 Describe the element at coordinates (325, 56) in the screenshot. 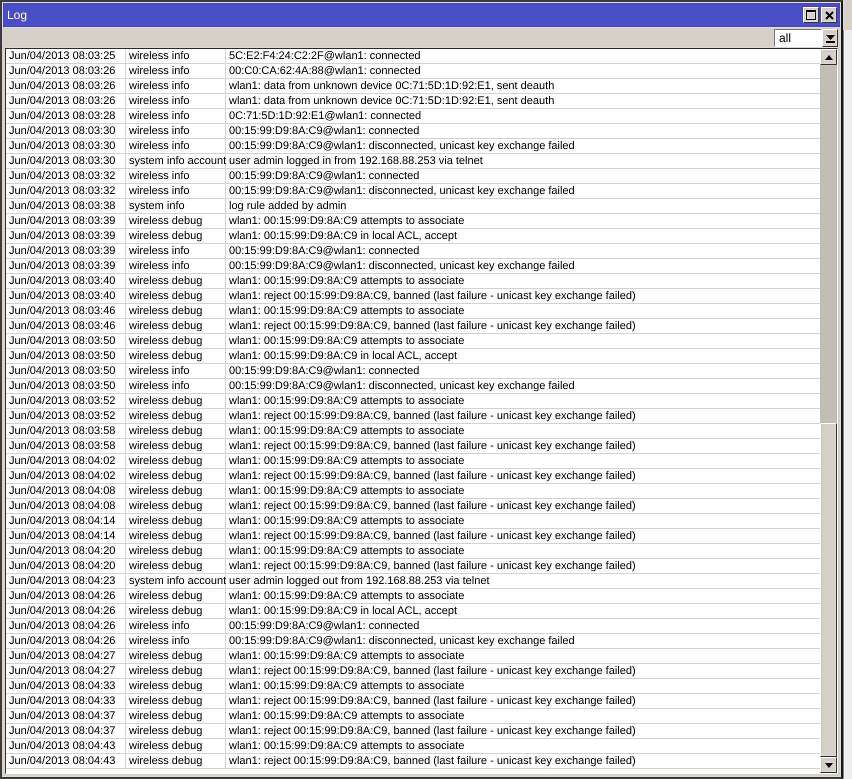

I see `table-cell-text: 5C:E2:F4:24:C2:2F@wlan1: connected` at that location.